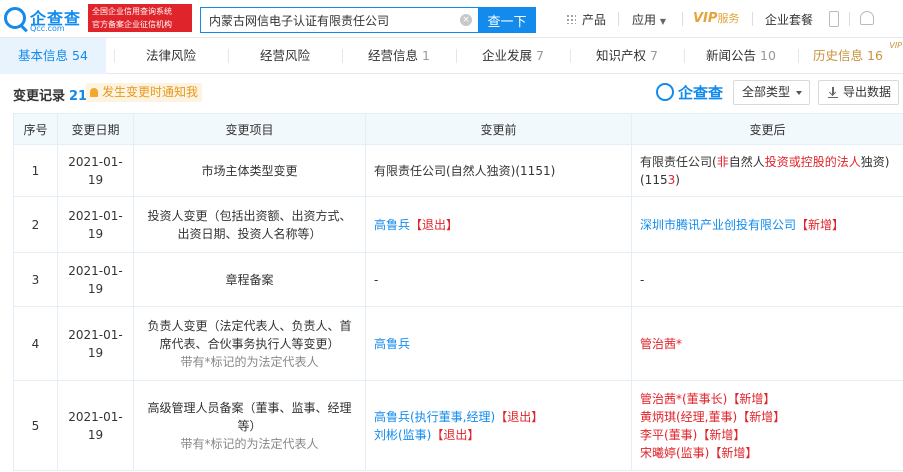 The width and height of the screenshot is (903, 472). What do you see at coordinates (498, 279) in the screenshot?
I see `cell-before: -` at bounding box center [498, 279].